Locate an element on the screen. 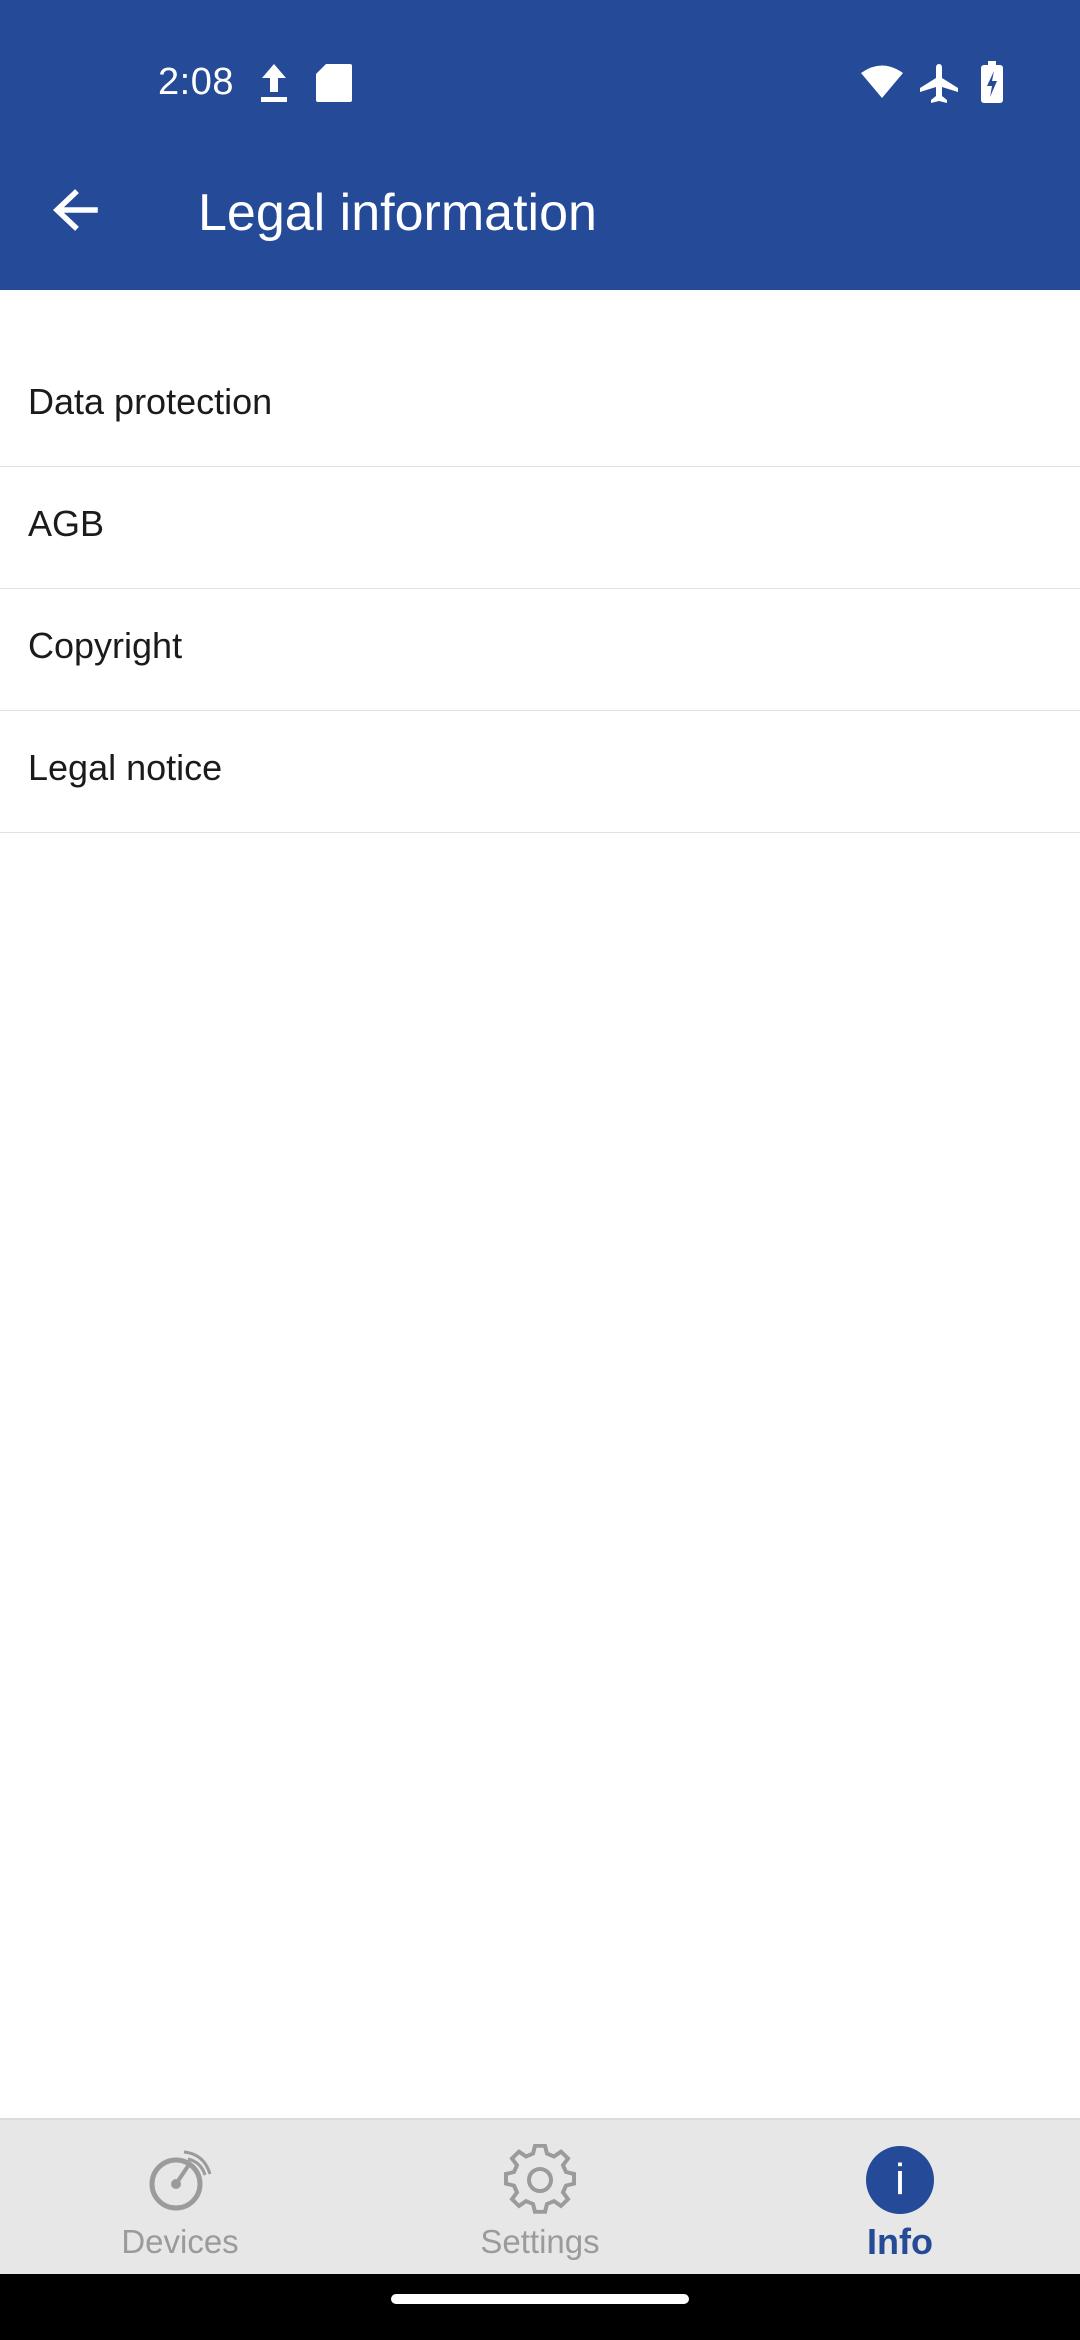 The height and width of the screenshot is (2340, 1080). tab-settings: Settings is located at coordinates (540, 2198).